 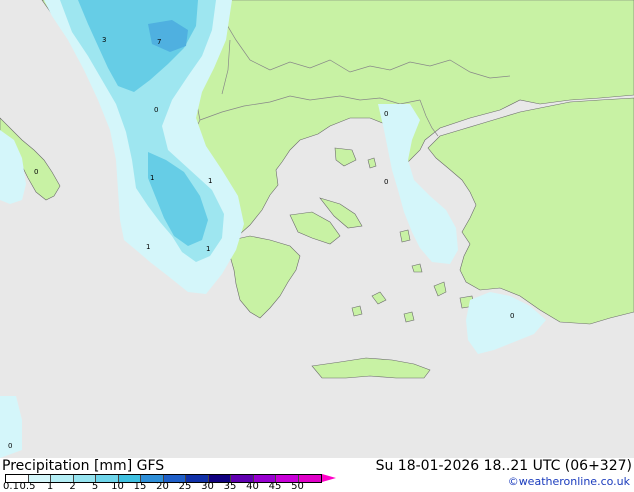 I want to click on legend-tick-label: 10, so click(x=117, y=486).